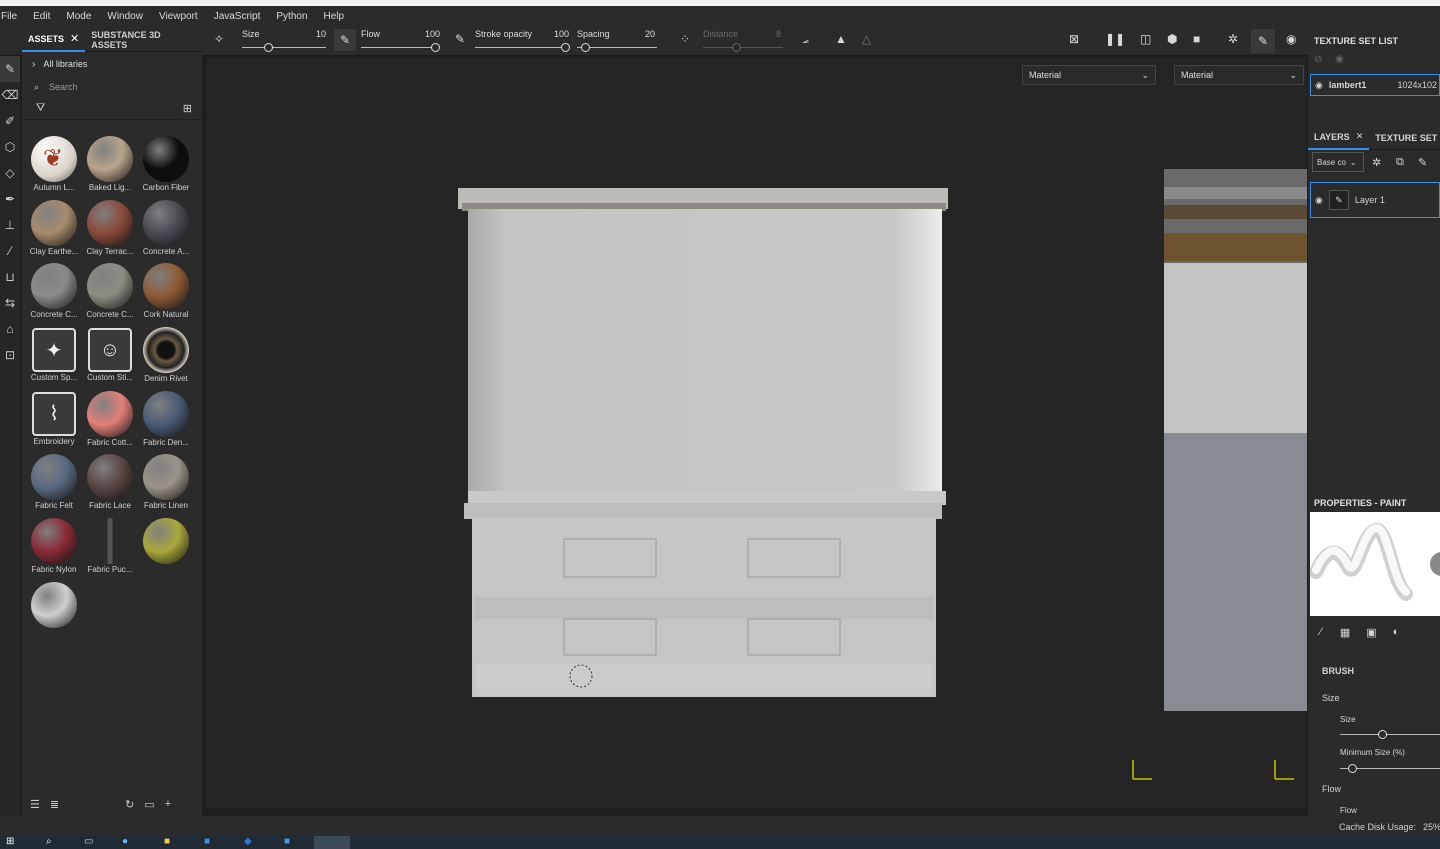 The image size is (1440, 849). I want to click on asset-item: Cork Natural, so click(166, 291).